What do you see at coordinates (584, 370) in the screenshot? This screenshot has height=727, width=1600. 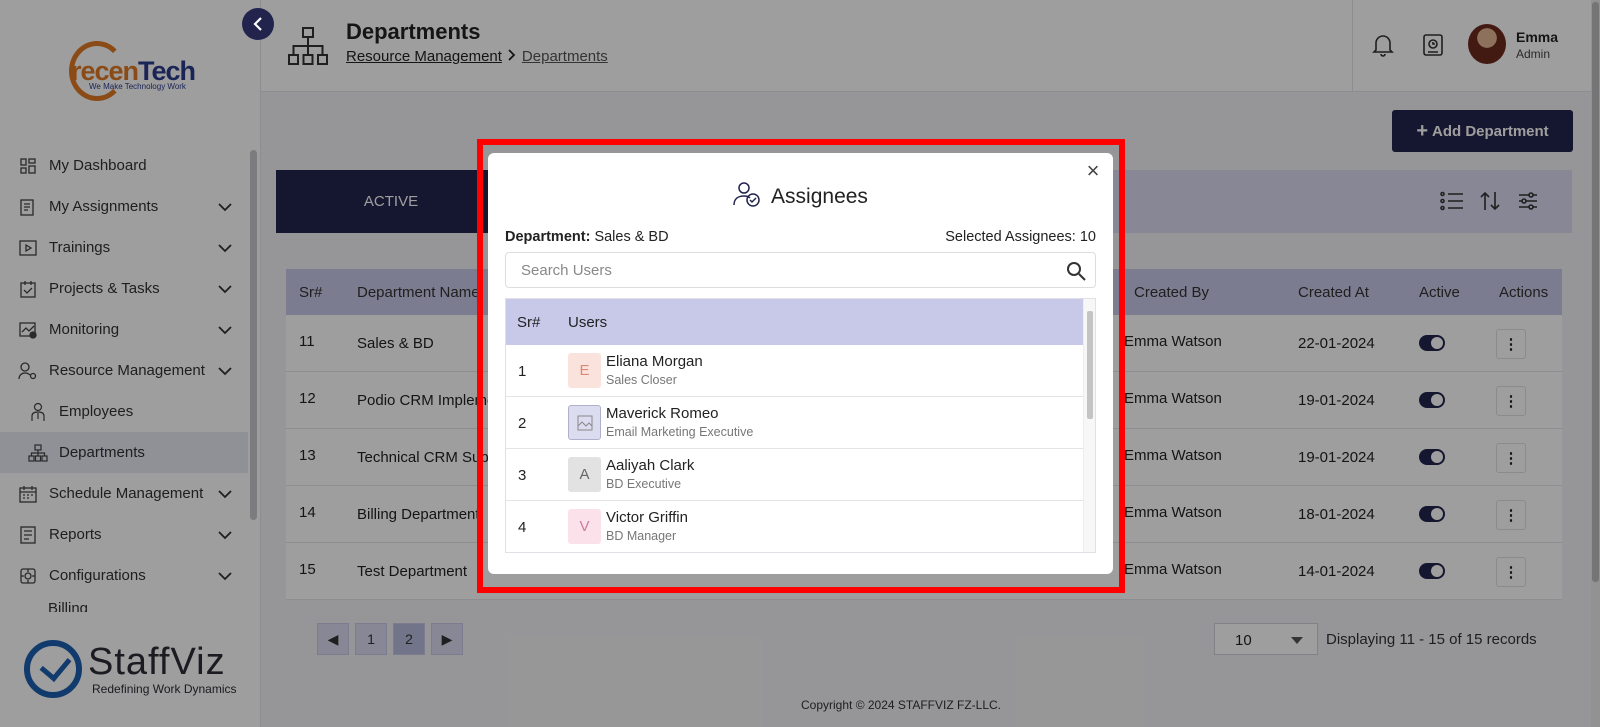 I see `avatar: E` at bounding box center [584, 370].